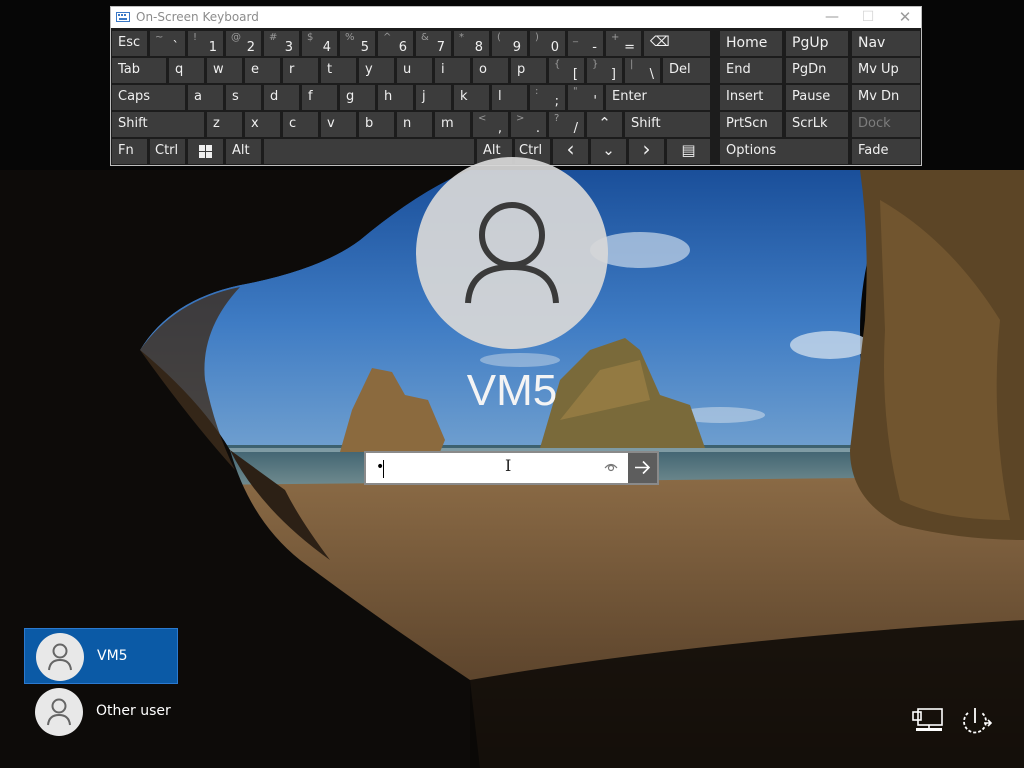 This screenshot has width=1024, height=768. Describe the element at coordinates (886, 70) in the screenshot. I see `key-mv-up: Mv Up` at that location.